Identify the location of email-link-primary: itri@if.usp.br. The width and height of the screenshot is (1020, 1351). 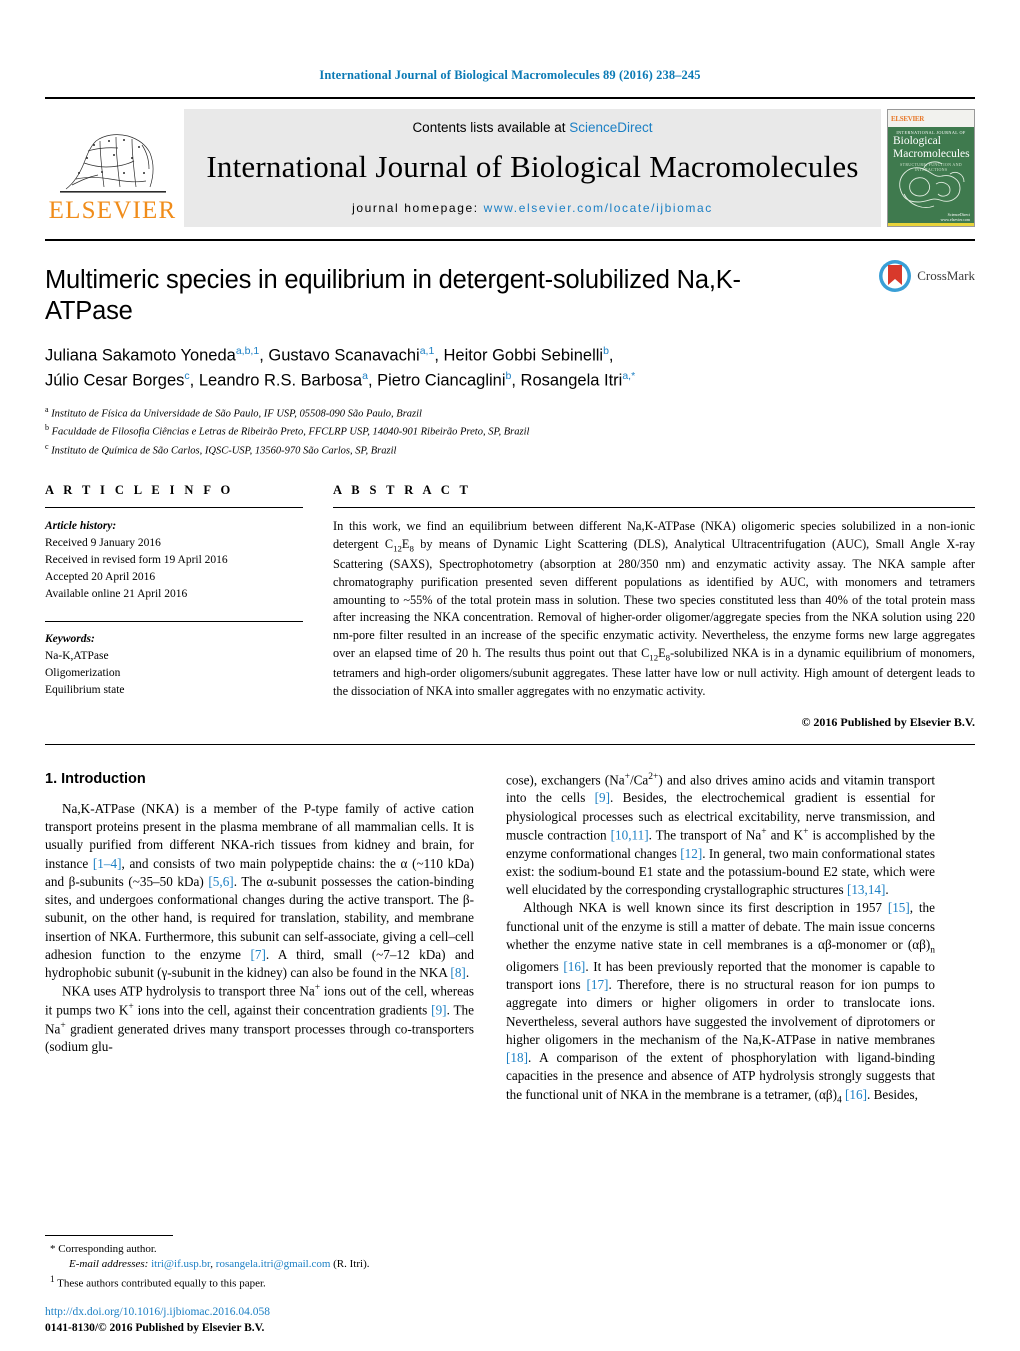
(180, 1264).